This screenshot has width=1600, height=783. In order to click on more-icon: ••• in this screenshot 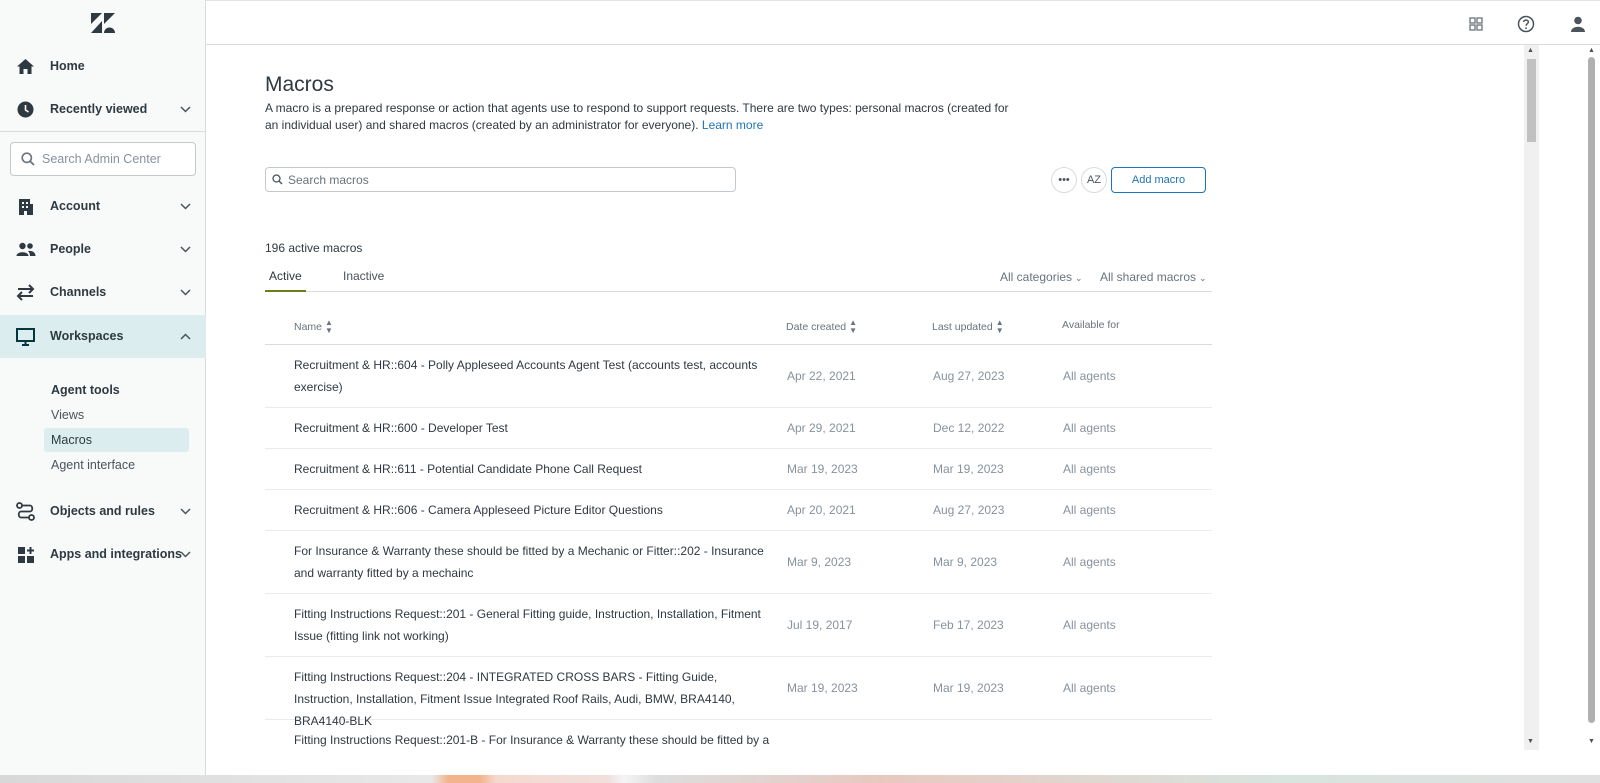, I will do `click(1064, 180)`.